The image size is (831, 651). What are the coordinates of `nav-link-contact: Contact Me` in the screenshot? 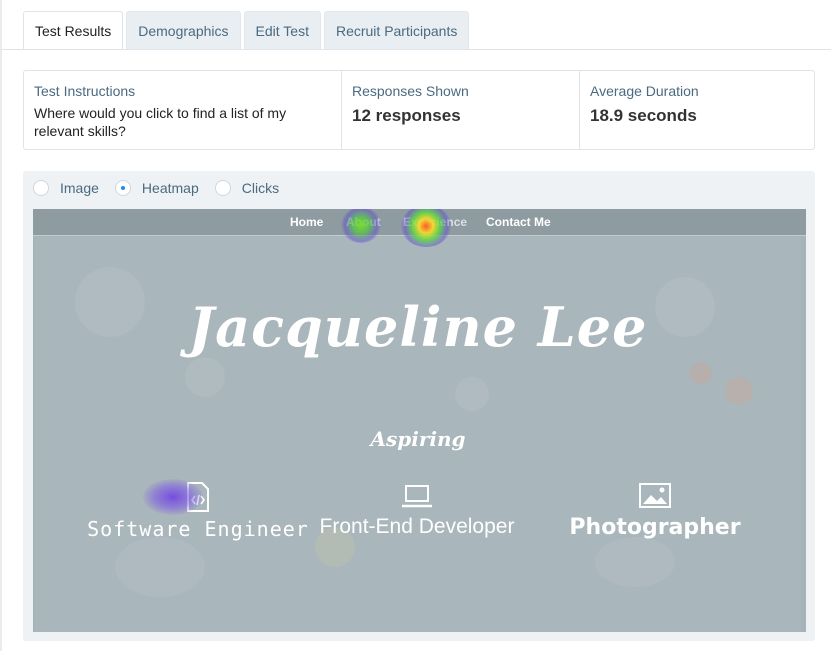 It's located at (518, 222).